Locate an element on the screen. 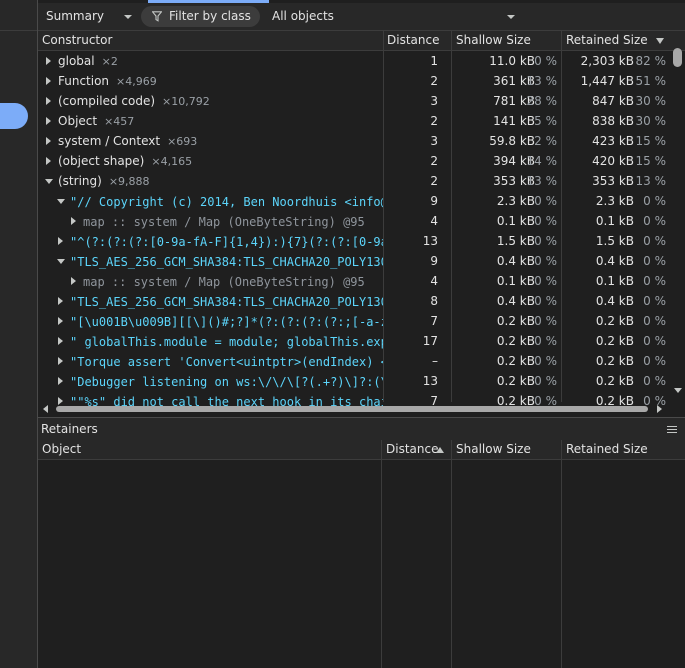 Image resolution: width=685 pixels, height=668 pixels. shallow-size-percent: 28 % is located at coordinates (542, 101).